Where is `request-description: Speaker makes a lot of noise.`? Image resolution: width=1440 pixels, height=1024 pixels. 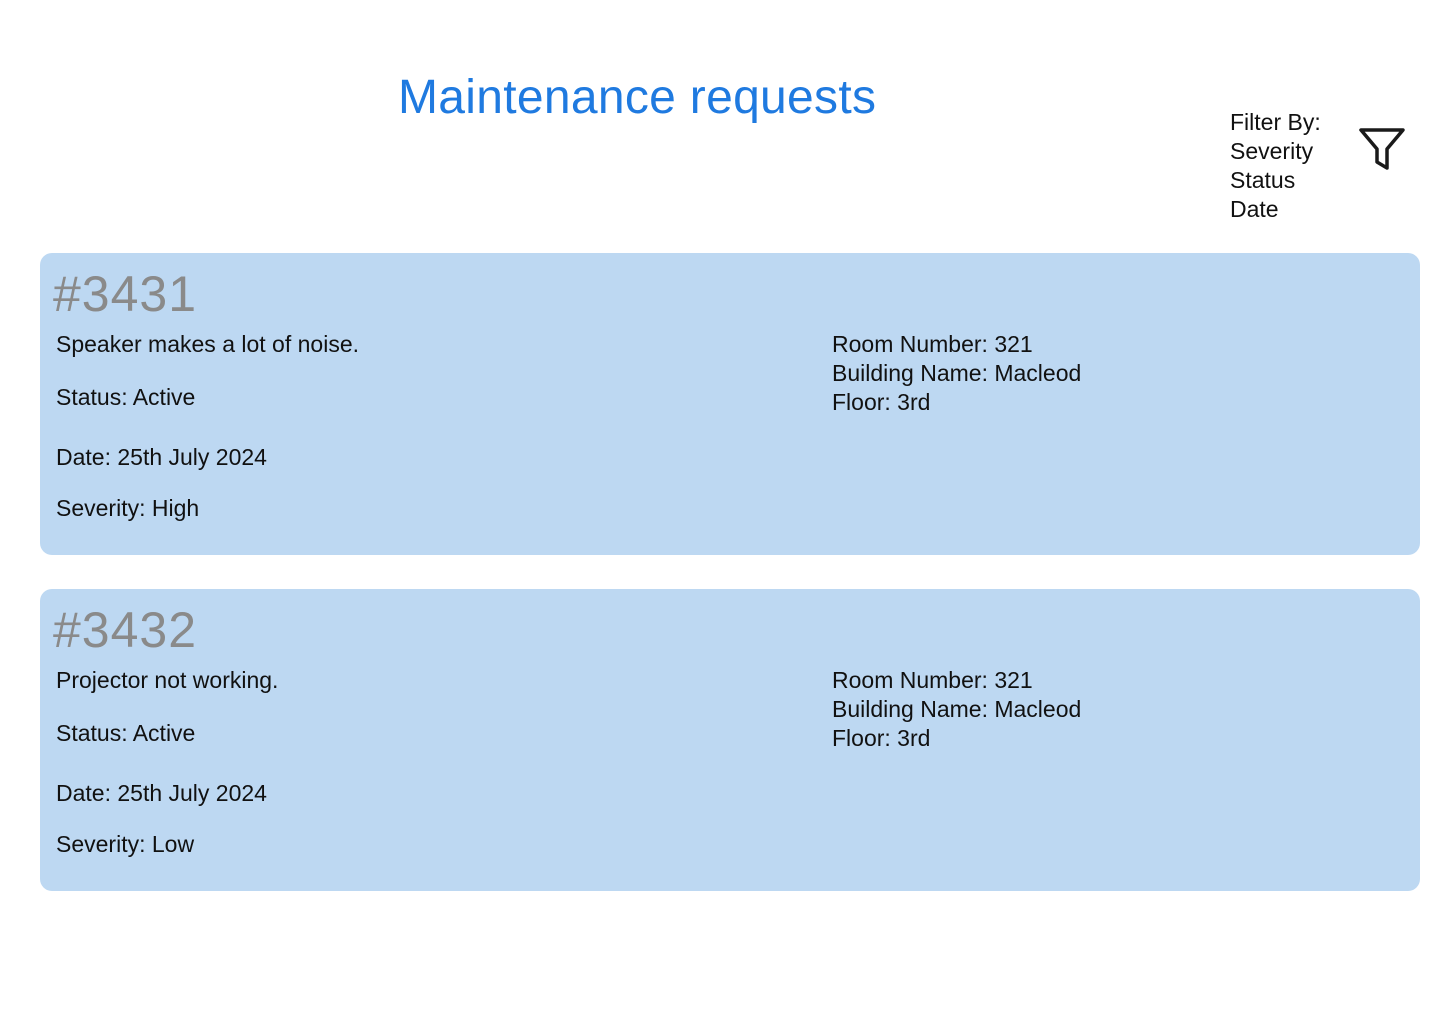 request-description: Speaker makes a lot of noise. is located at coordinates (207, 344).